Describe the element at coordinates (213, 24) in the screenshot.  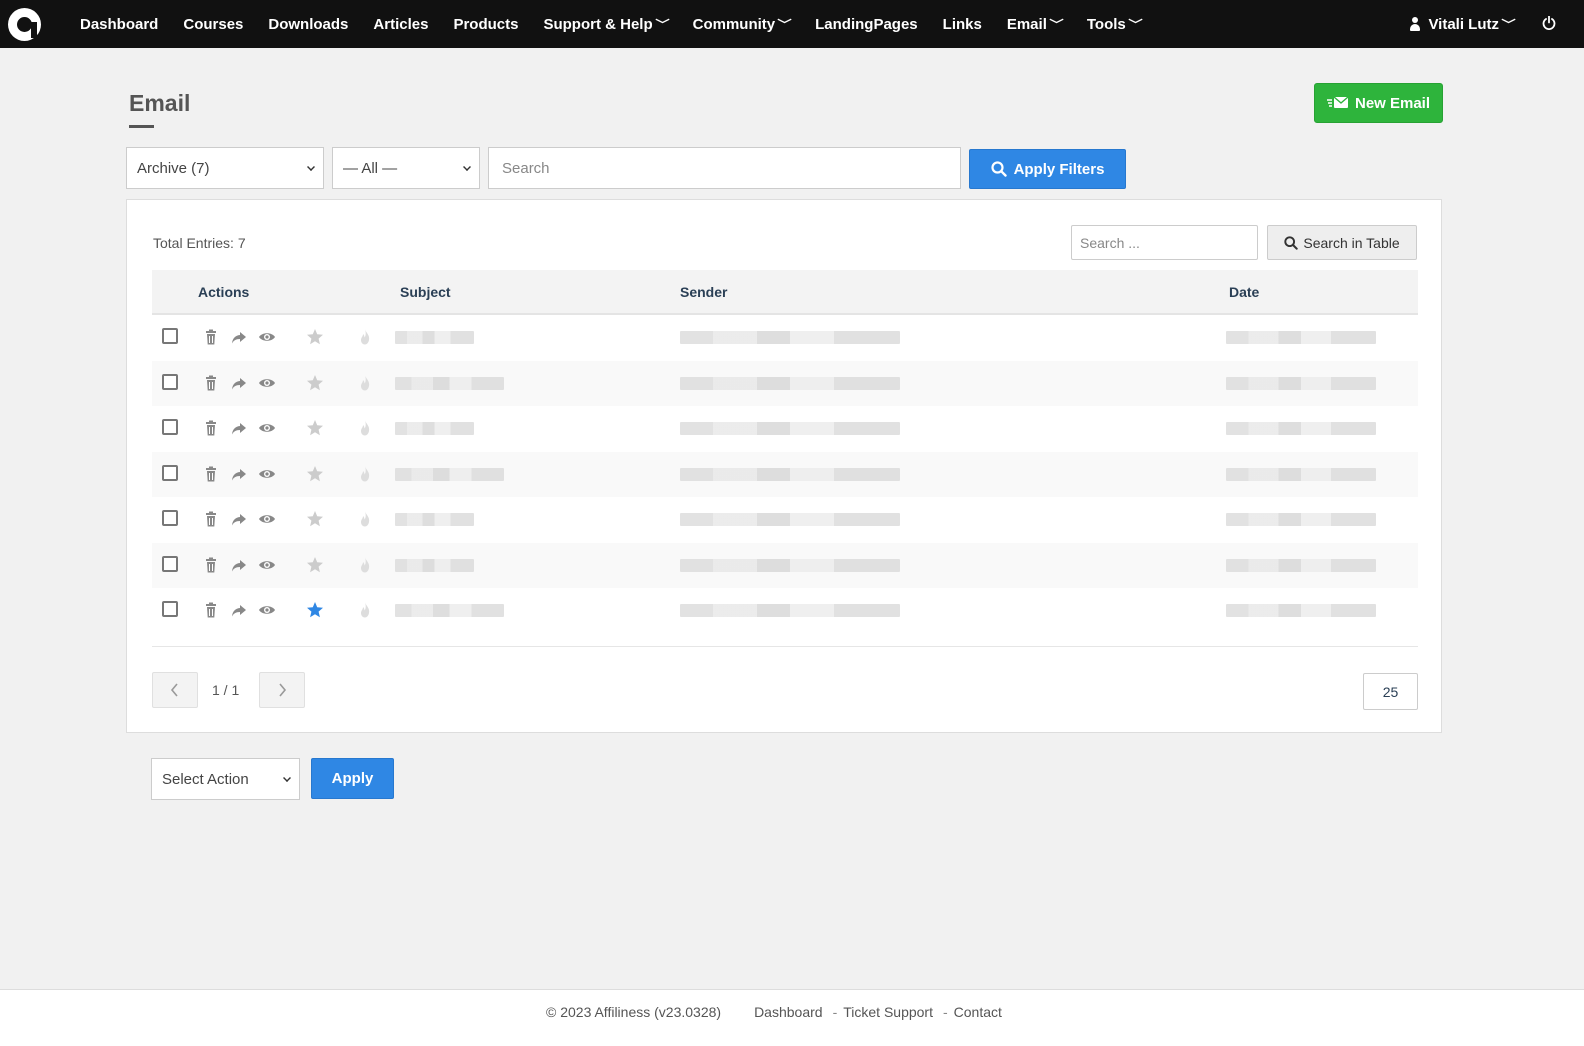
I see `nav-item-courses: Courses` at that location.